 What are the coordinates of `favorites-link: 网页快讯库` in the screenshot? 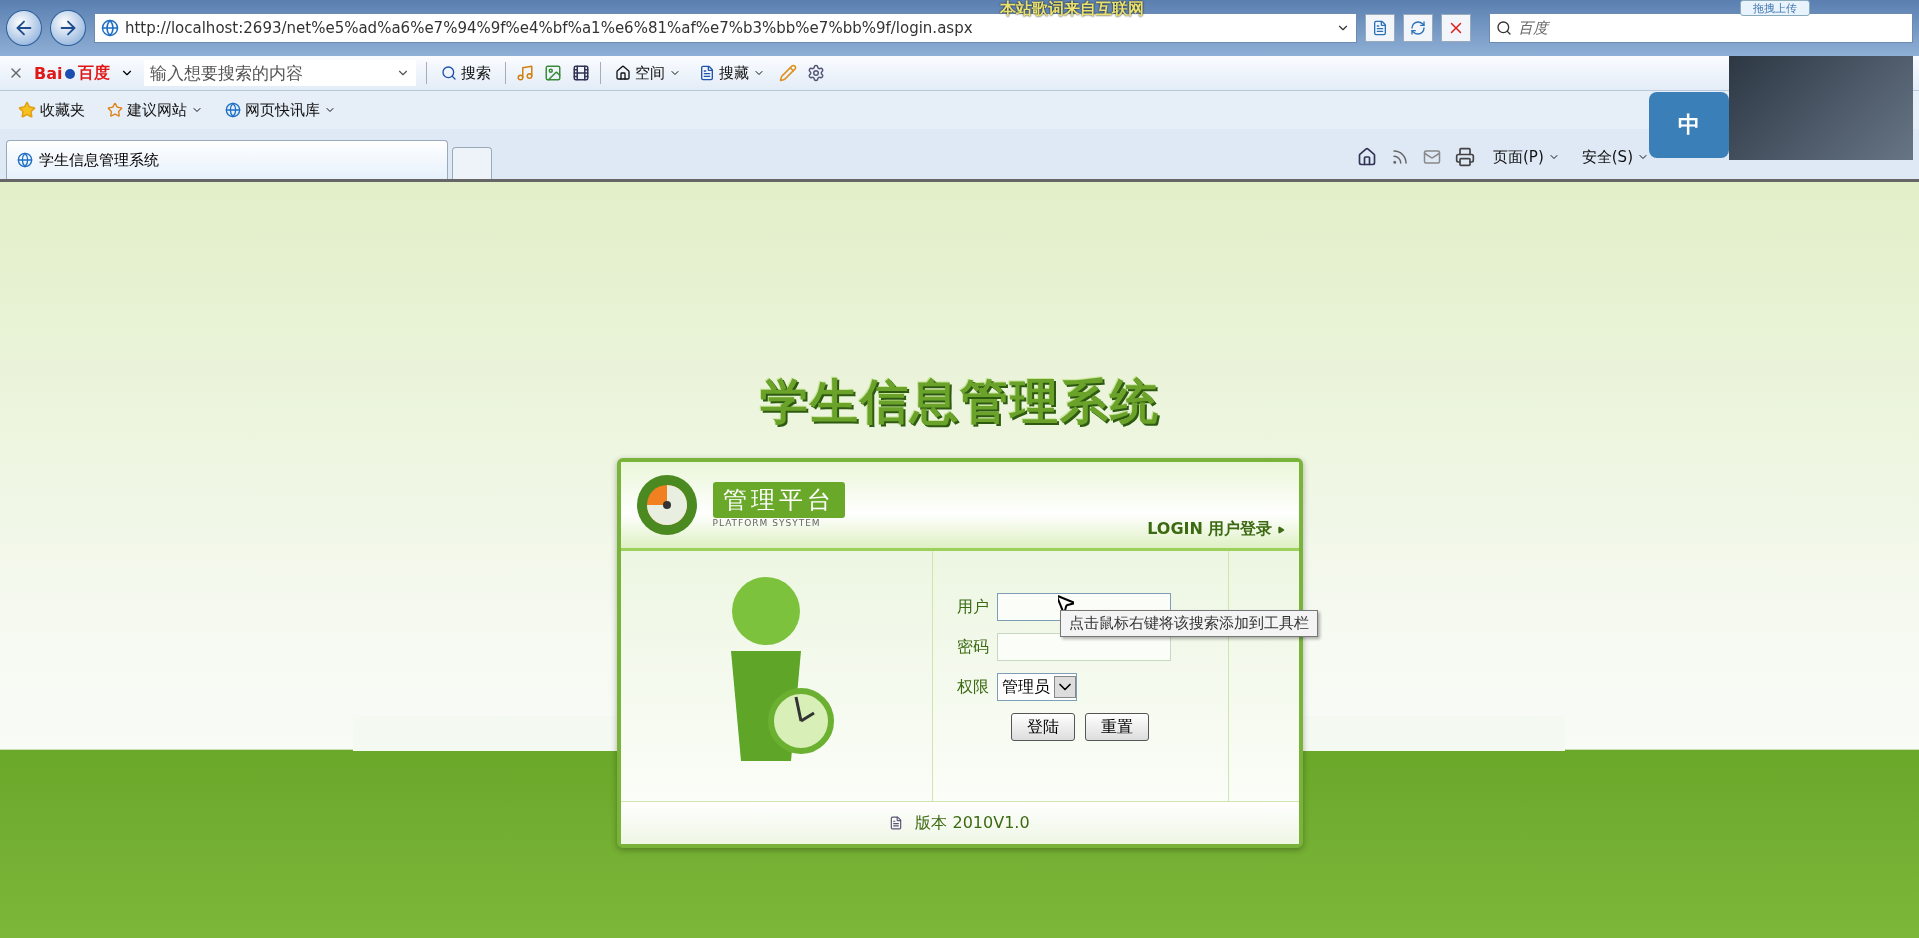 It's located at (280, 110).